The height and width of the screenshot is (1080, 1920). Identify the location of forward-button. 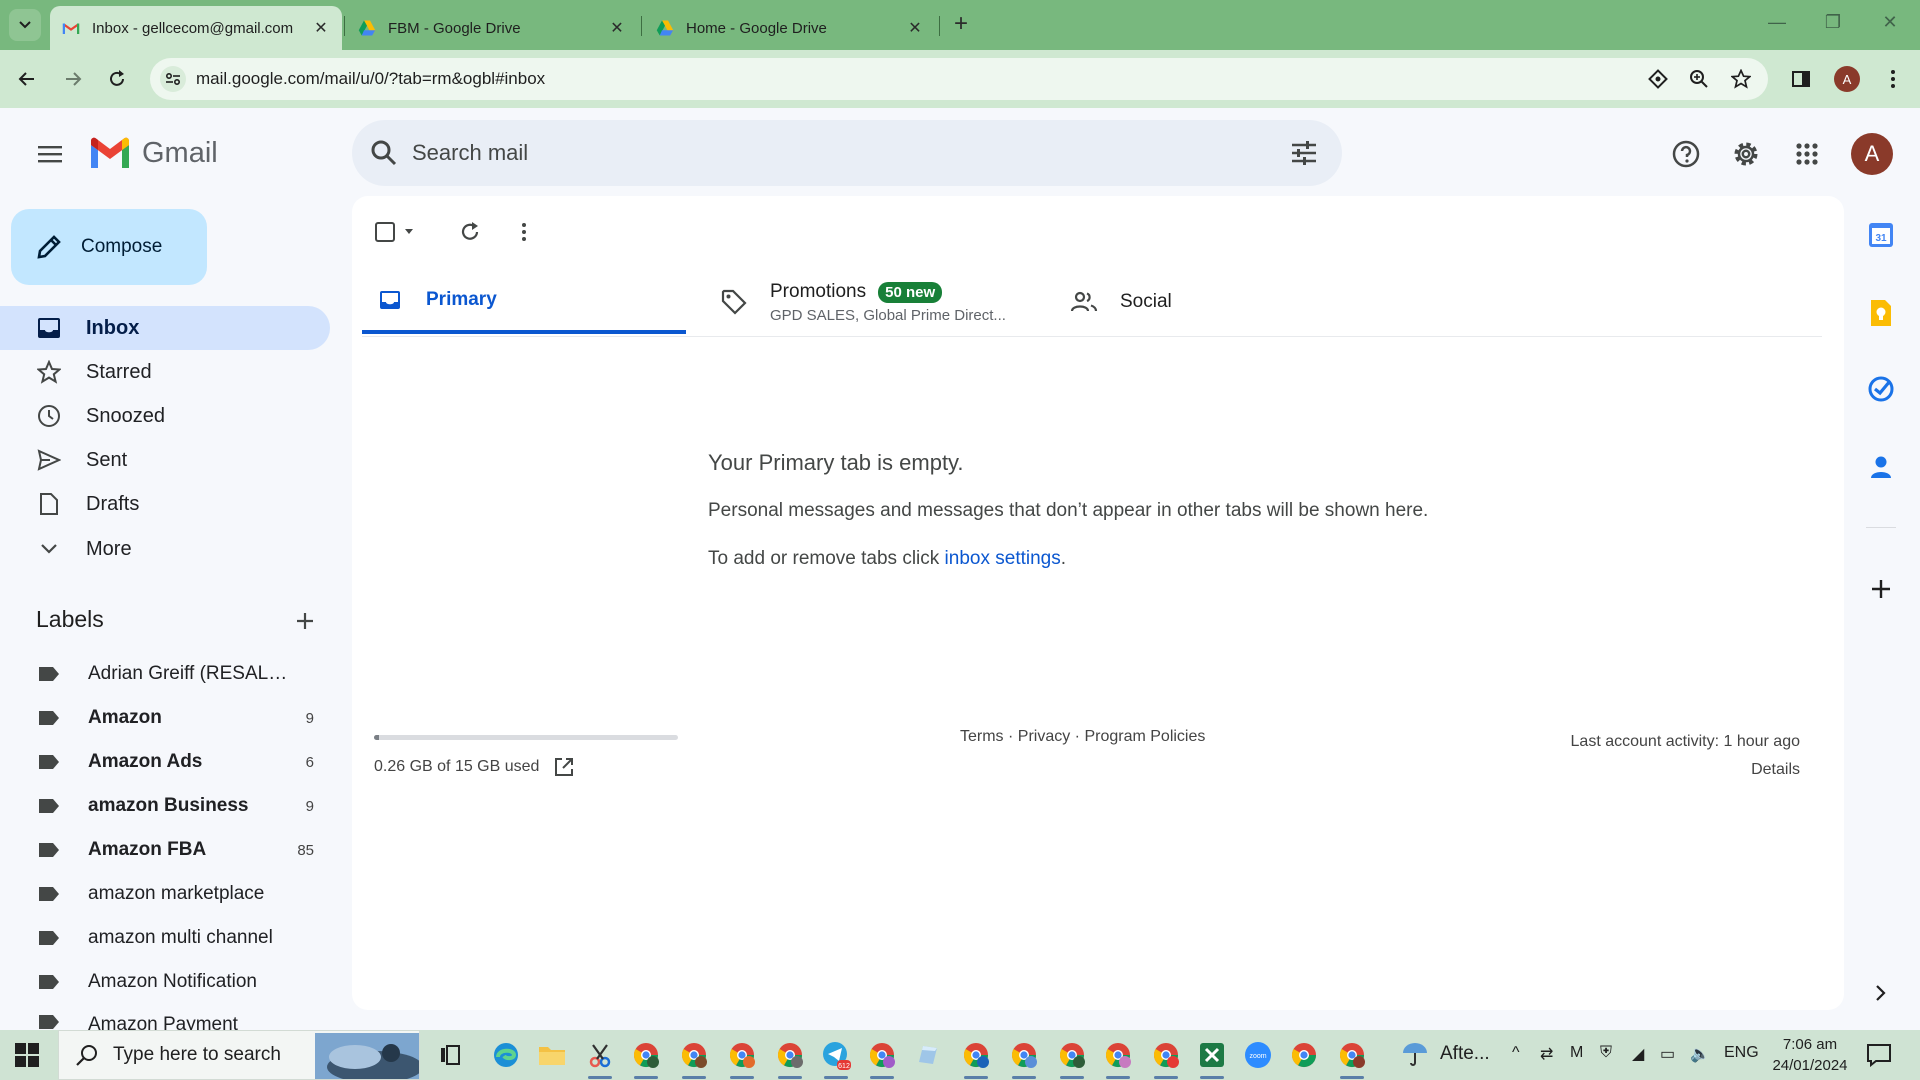
(73, 79).